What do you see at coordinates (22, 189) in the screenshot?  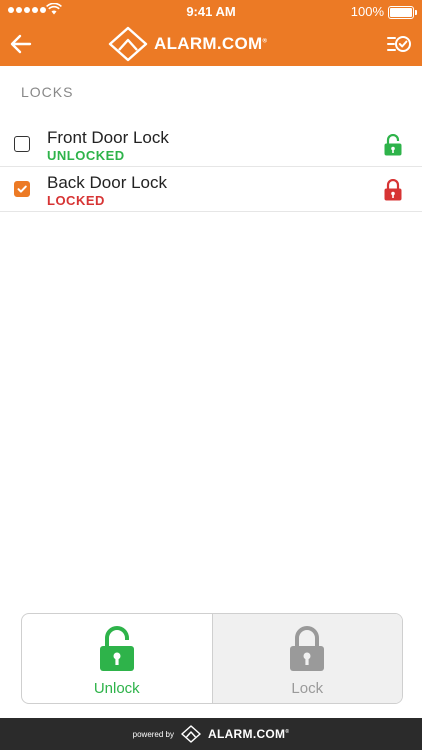 I see `checkbox-checked-icon` at bounding box center [22, 189].